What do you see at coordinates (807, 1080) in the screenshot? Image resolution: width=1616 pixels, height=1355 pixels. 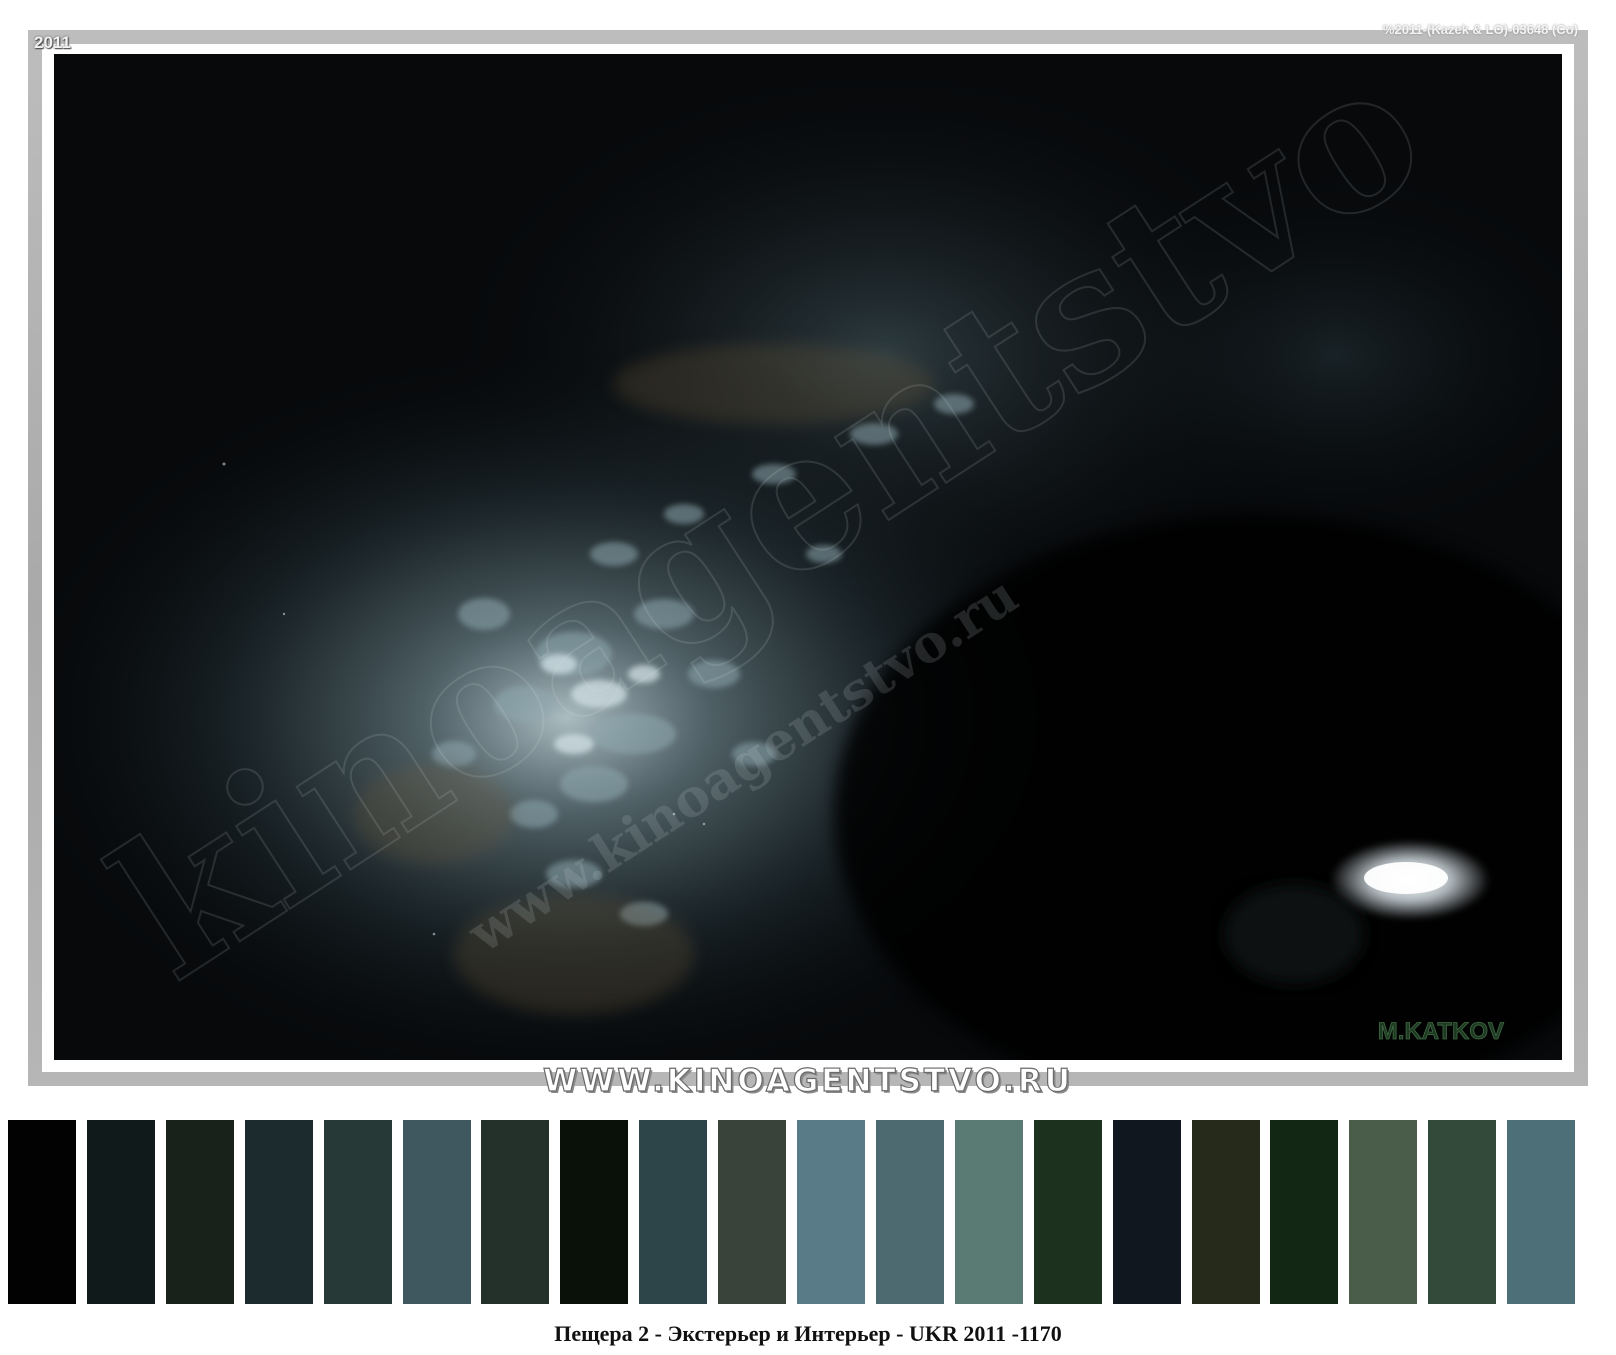 I see `site-banner: WWW.KINOAGENTSTVO.RU` at bounding box center [807, 1080].